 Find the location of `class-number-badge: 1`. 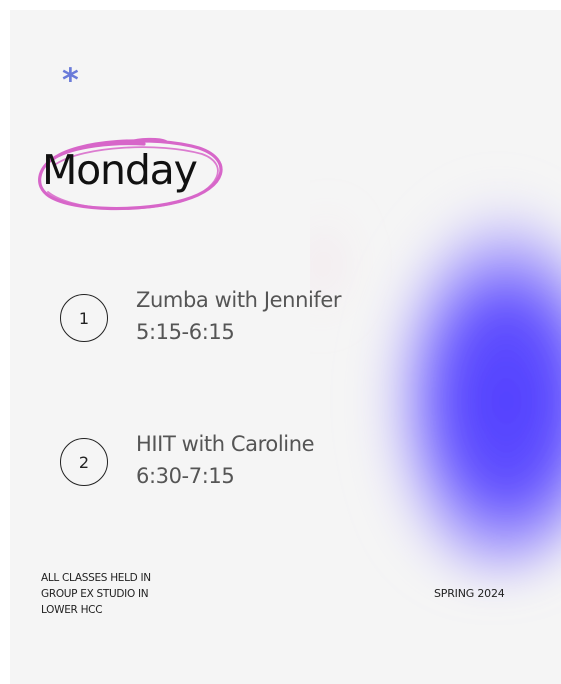

class-number-badge: 1 is located at coordinates (84, 318).